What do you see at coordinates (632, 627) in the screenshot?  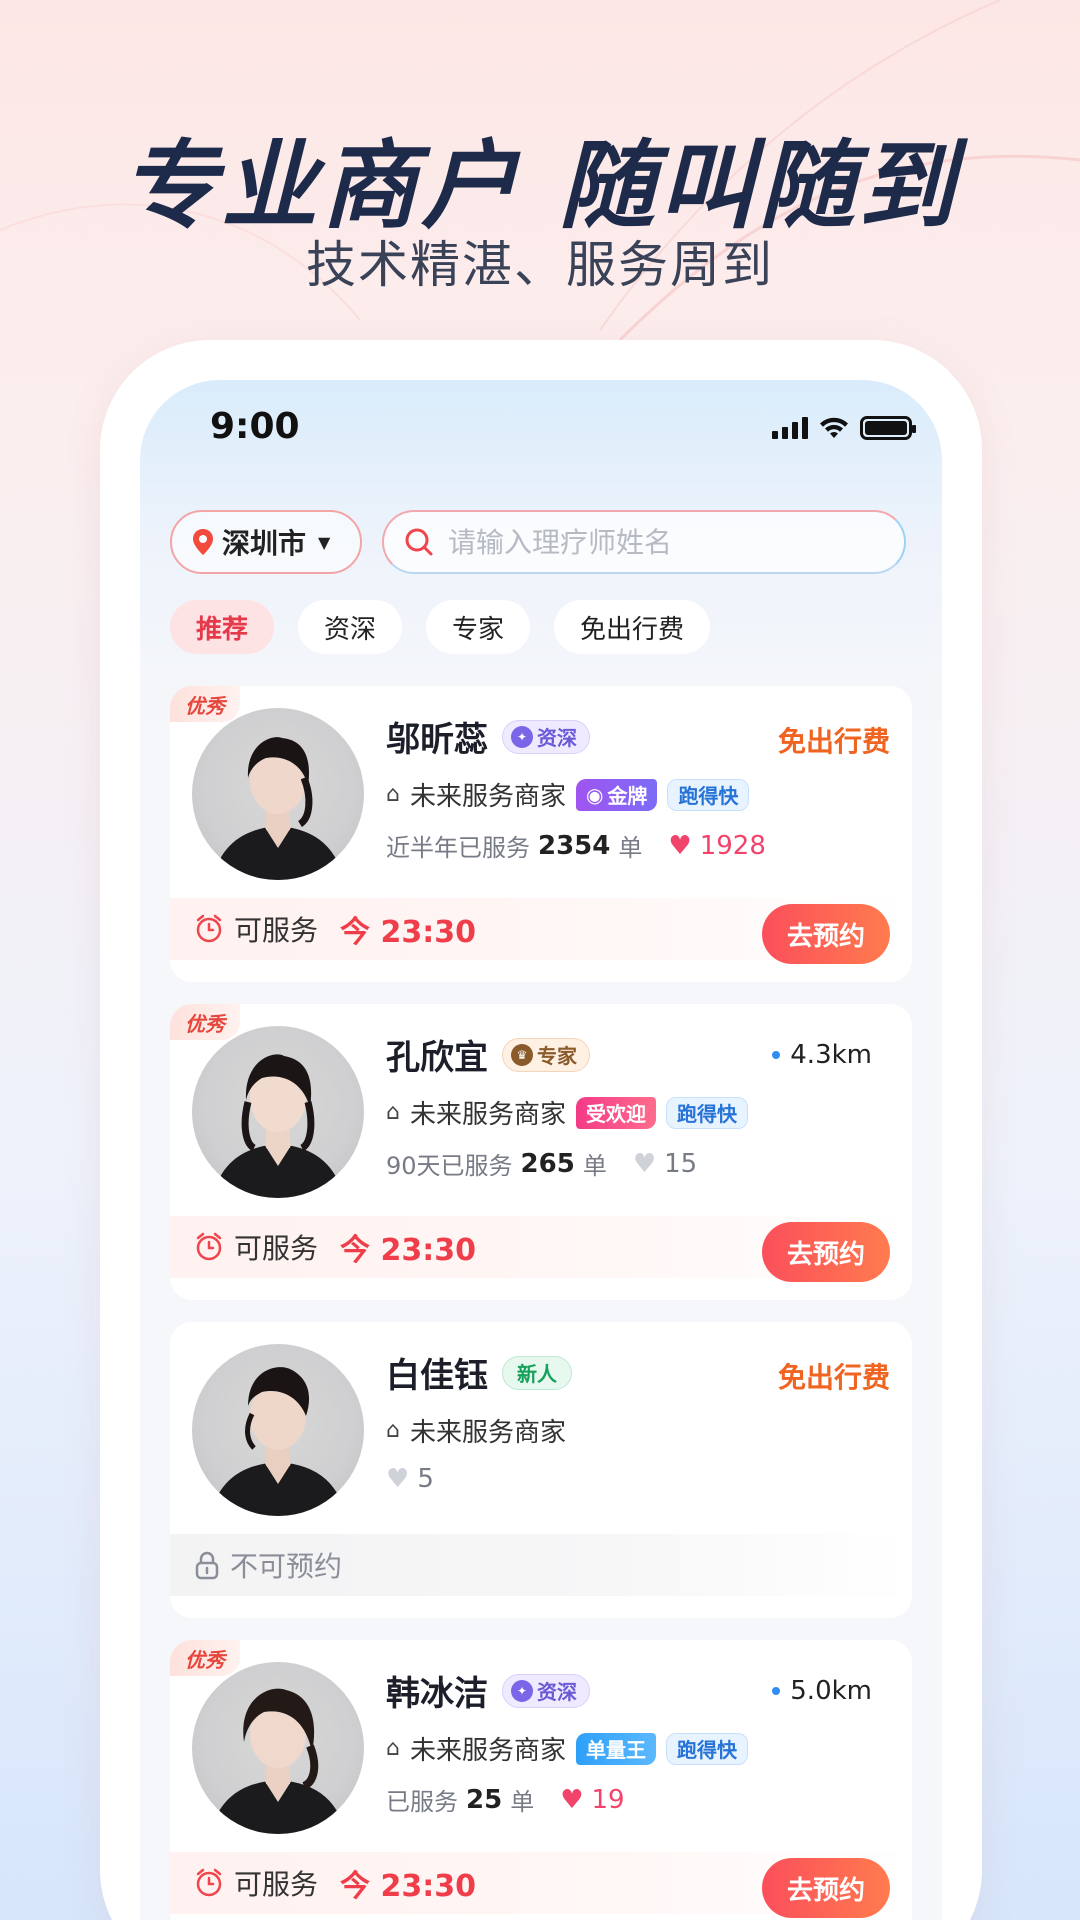 I see `filter-chip-no-travel-fee: 免出行费` at bounding box center [632, 627].